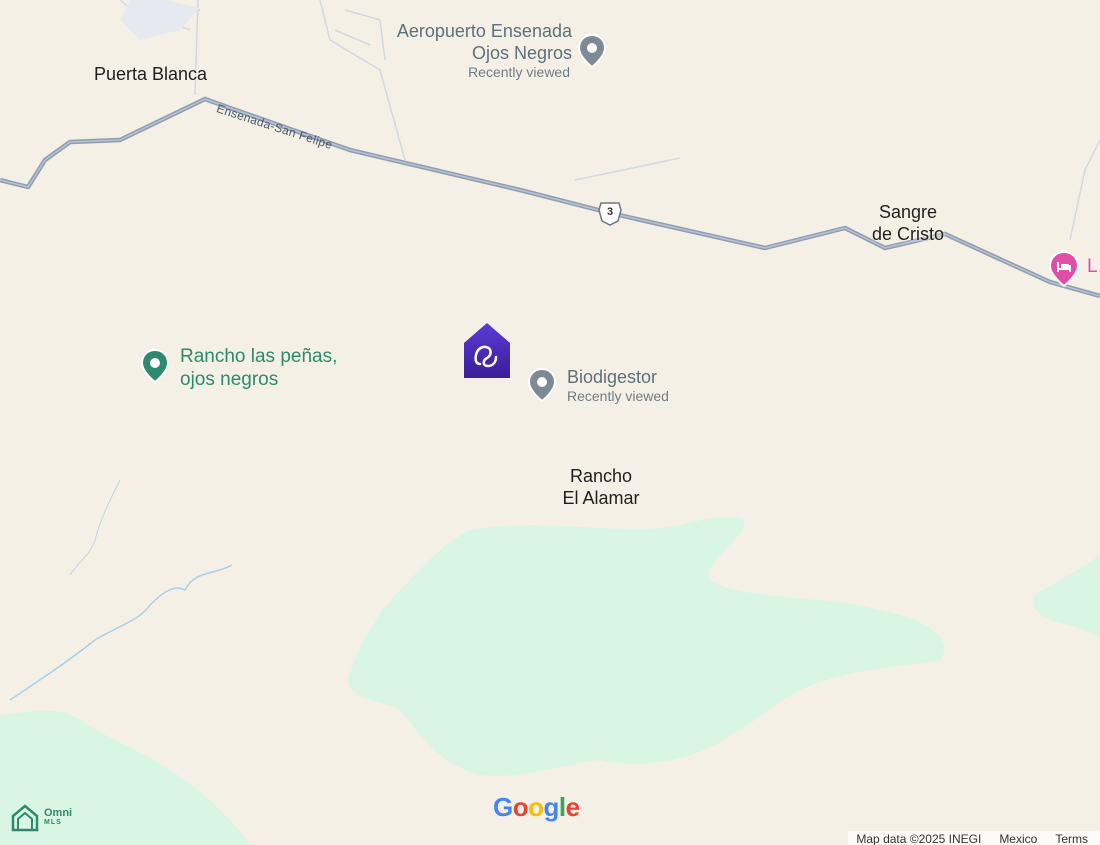 The width and height of the screenshot is (1100, 845). What do you see at coordinates (155, 367) in the screenshot?
I see `green-place-pin-icon` at bounding box center [155, 367].